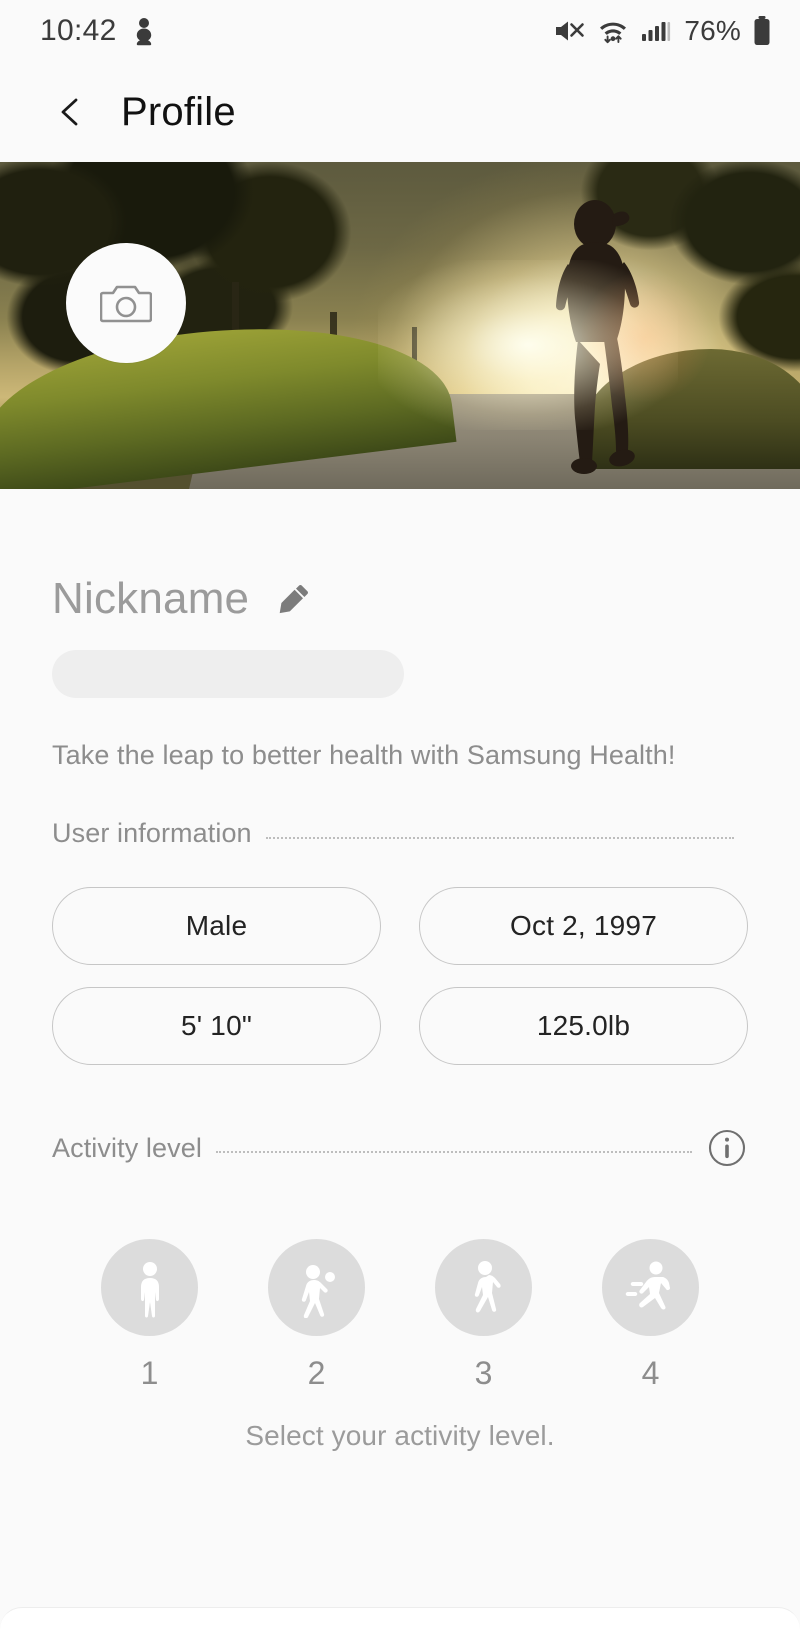 This screenshot has width=800, height=1645. I want to click on gender-field: Male, so click(216, 926).